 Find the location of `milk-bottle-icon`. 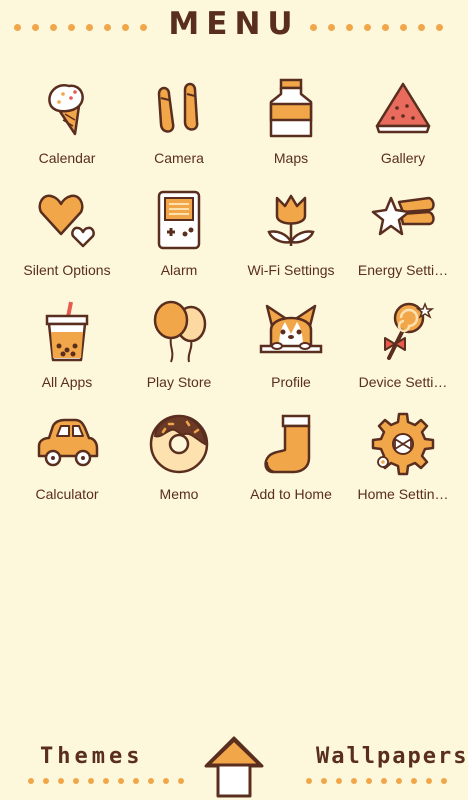

milk-bottle-icon is located at coordinates (291, 108).